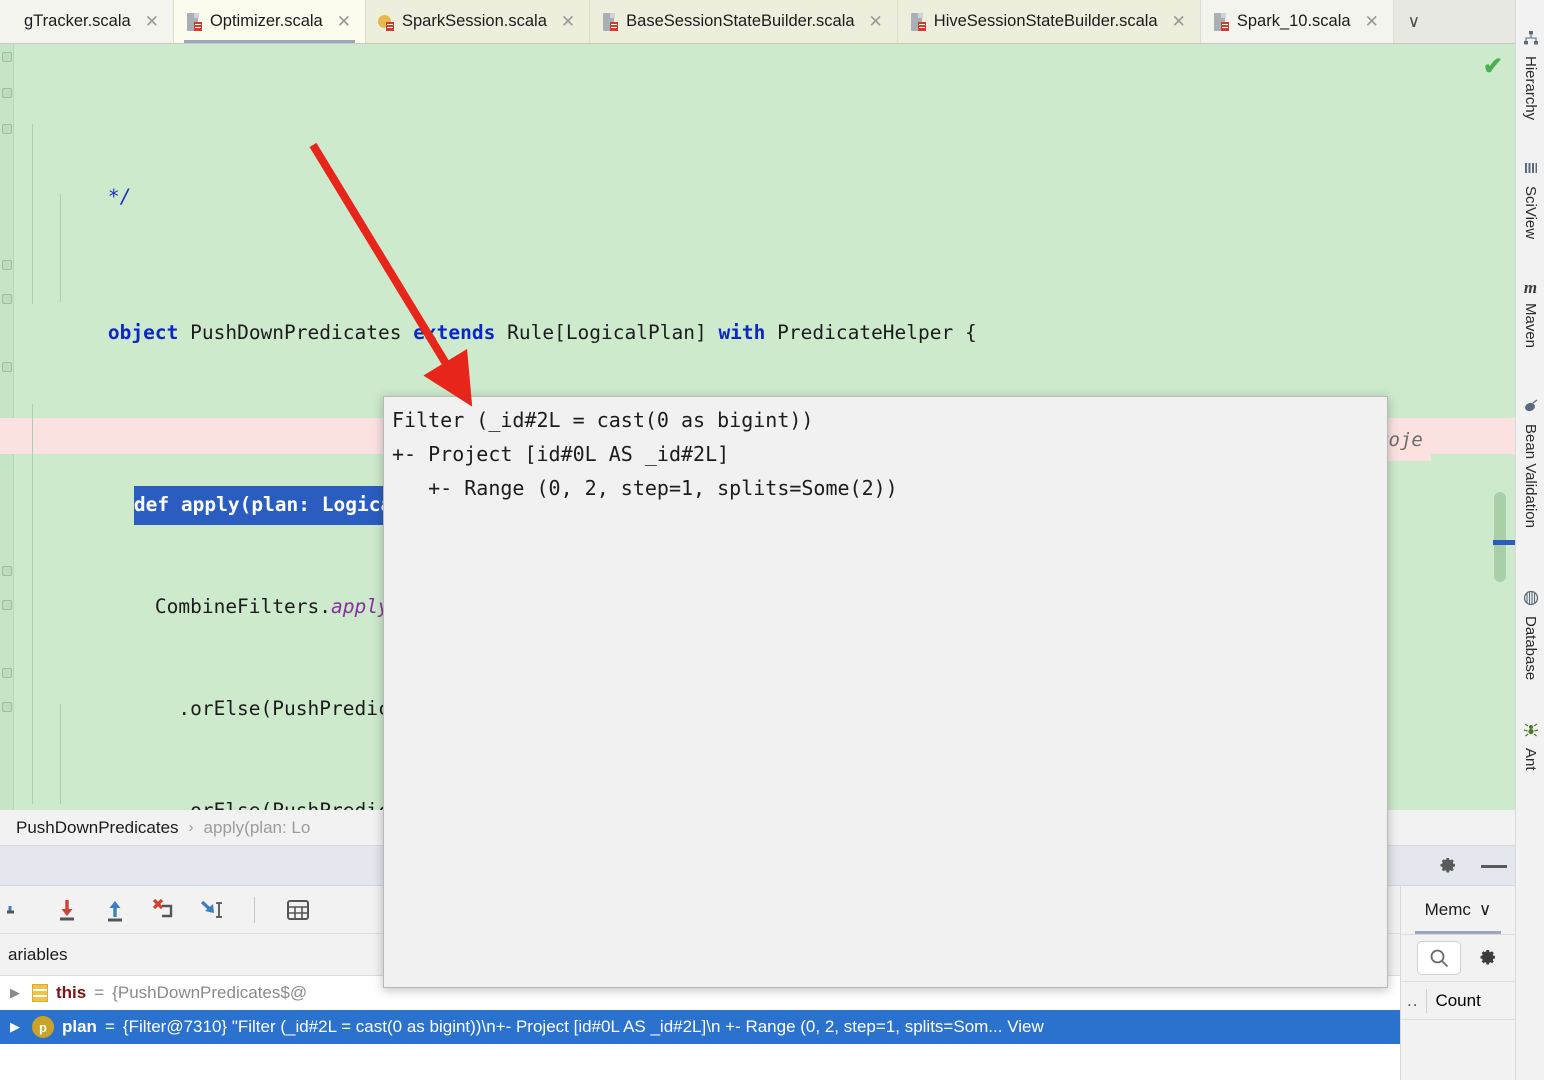 Image resolution: width=1544 pixels, height=1080 pixels. I want to click on scala-class-icon, so click(385, 22).